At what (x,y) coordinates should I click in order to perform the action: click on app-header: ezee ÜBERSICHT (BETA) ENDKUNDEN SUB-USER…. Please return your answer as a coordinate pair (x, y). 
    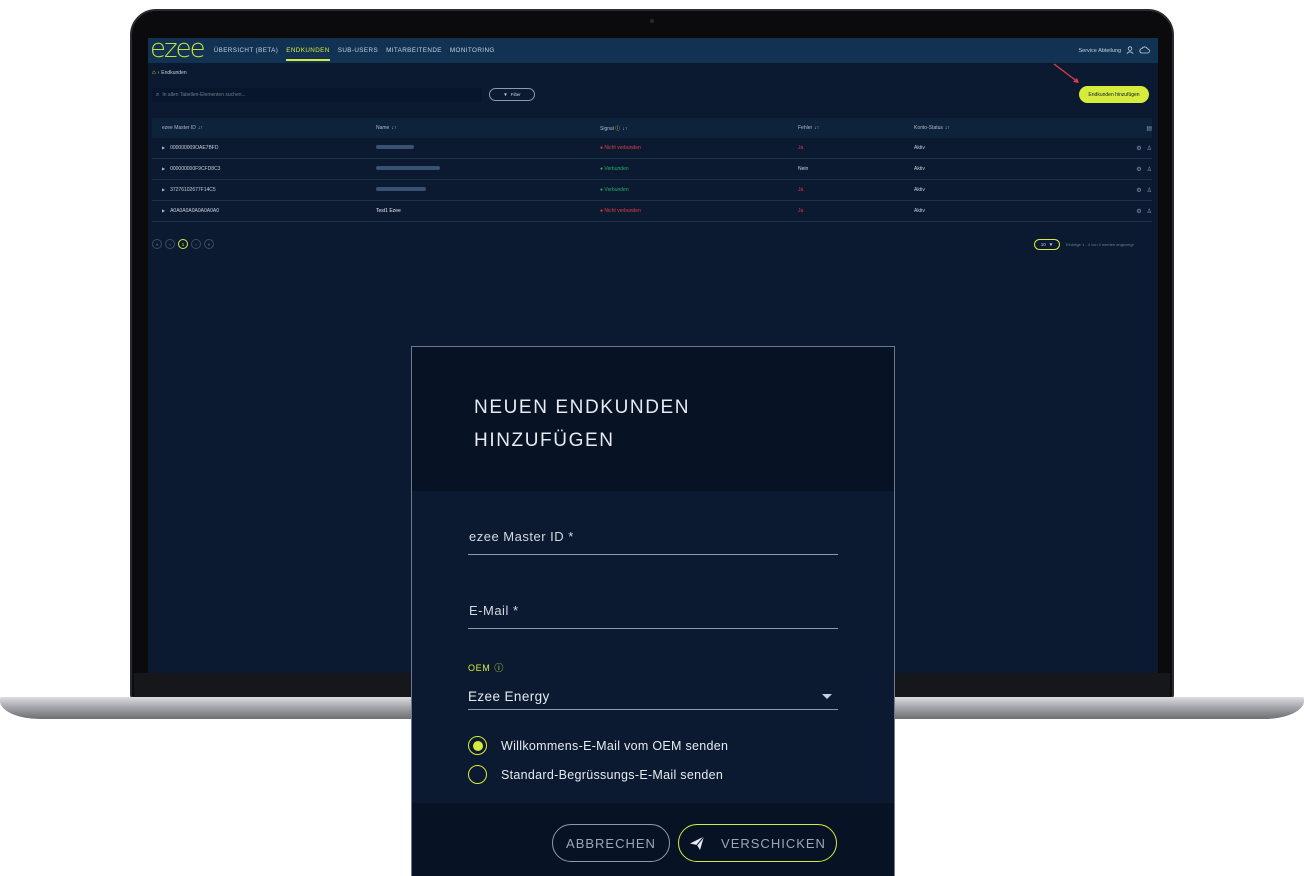
    Looking at the image, I should click on (653, 51).